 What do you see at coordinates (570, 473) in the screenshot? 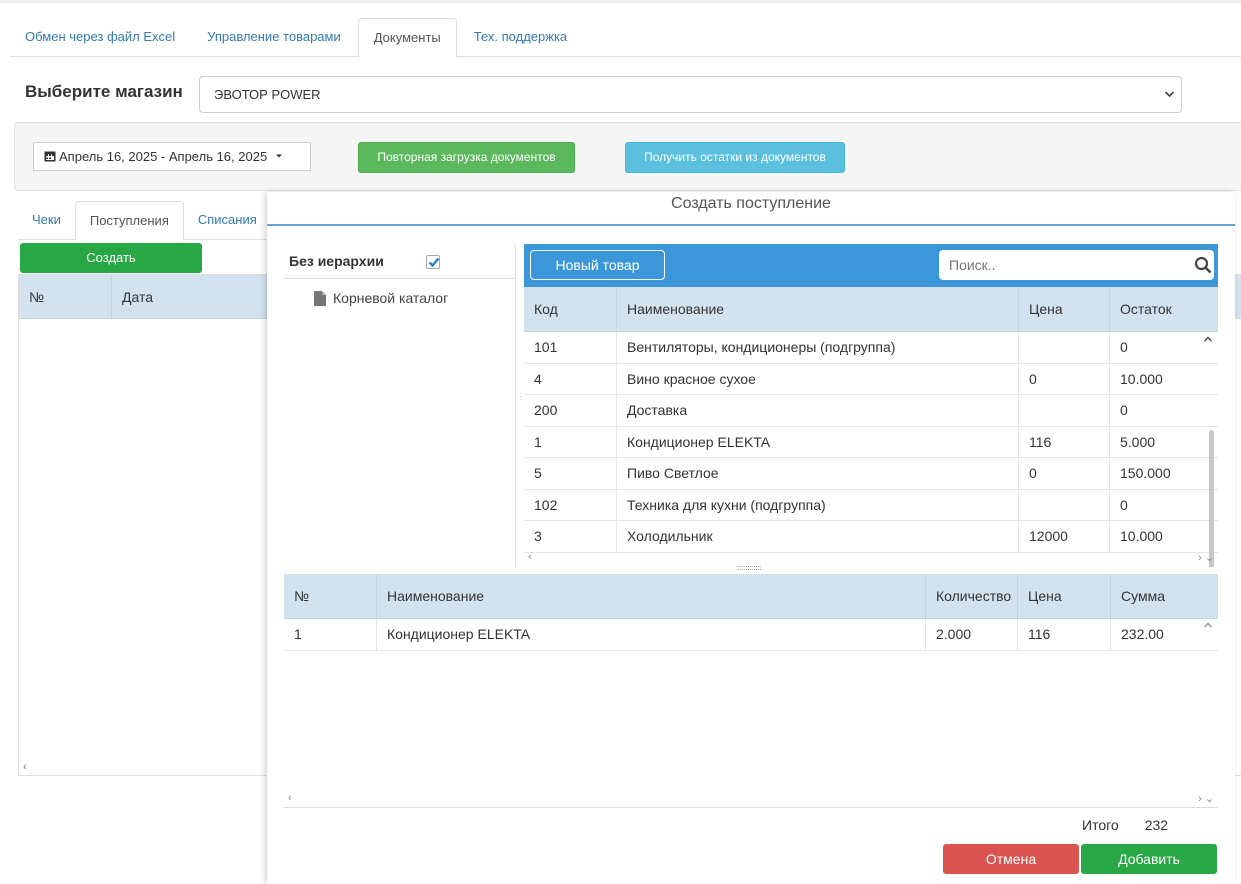
I see `cell-code: 5` at bounding box center [570, 473].